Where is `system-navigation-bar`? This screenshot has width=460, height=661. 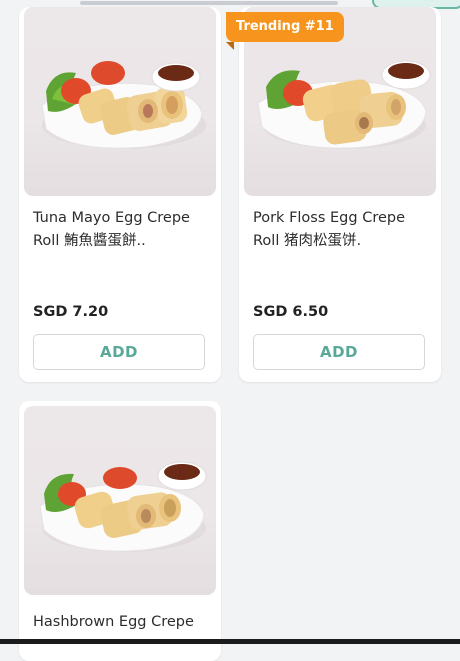
system-navigation-bar is located at coordinates (230, 641).